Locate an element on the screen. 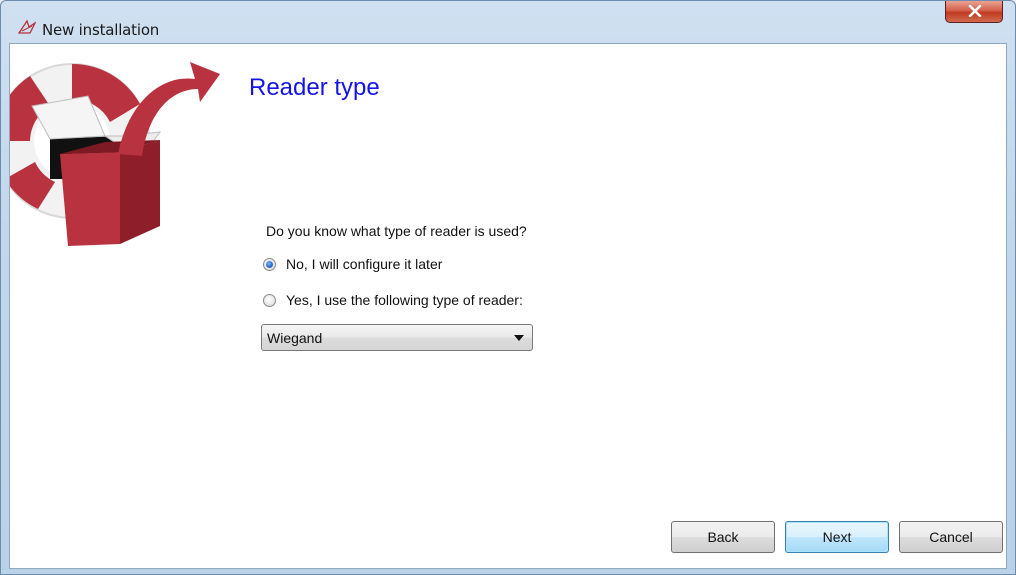  chevron-down-icon is located at coordinates (519, 338).